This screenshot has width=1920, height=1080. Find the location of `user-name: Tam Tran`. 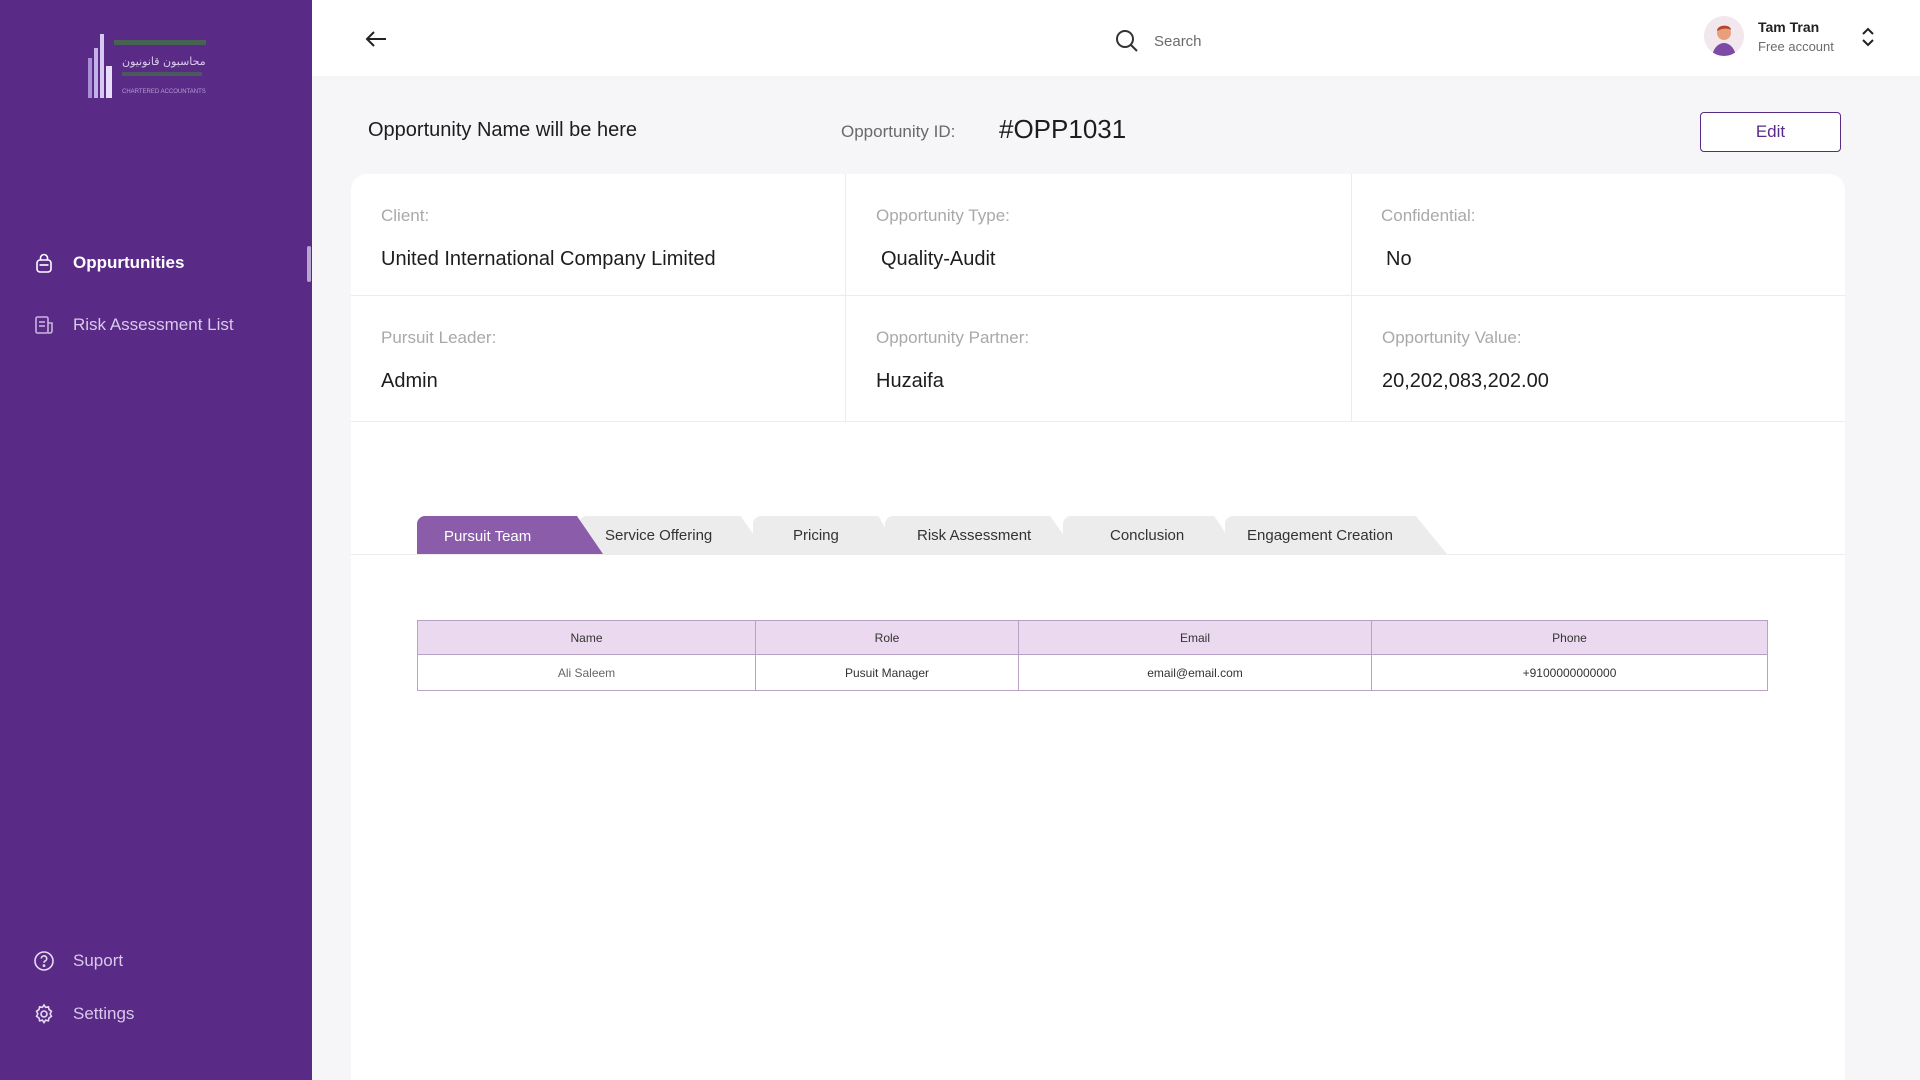

user-name: Tam Tran is located at coordinates (1789, 26).